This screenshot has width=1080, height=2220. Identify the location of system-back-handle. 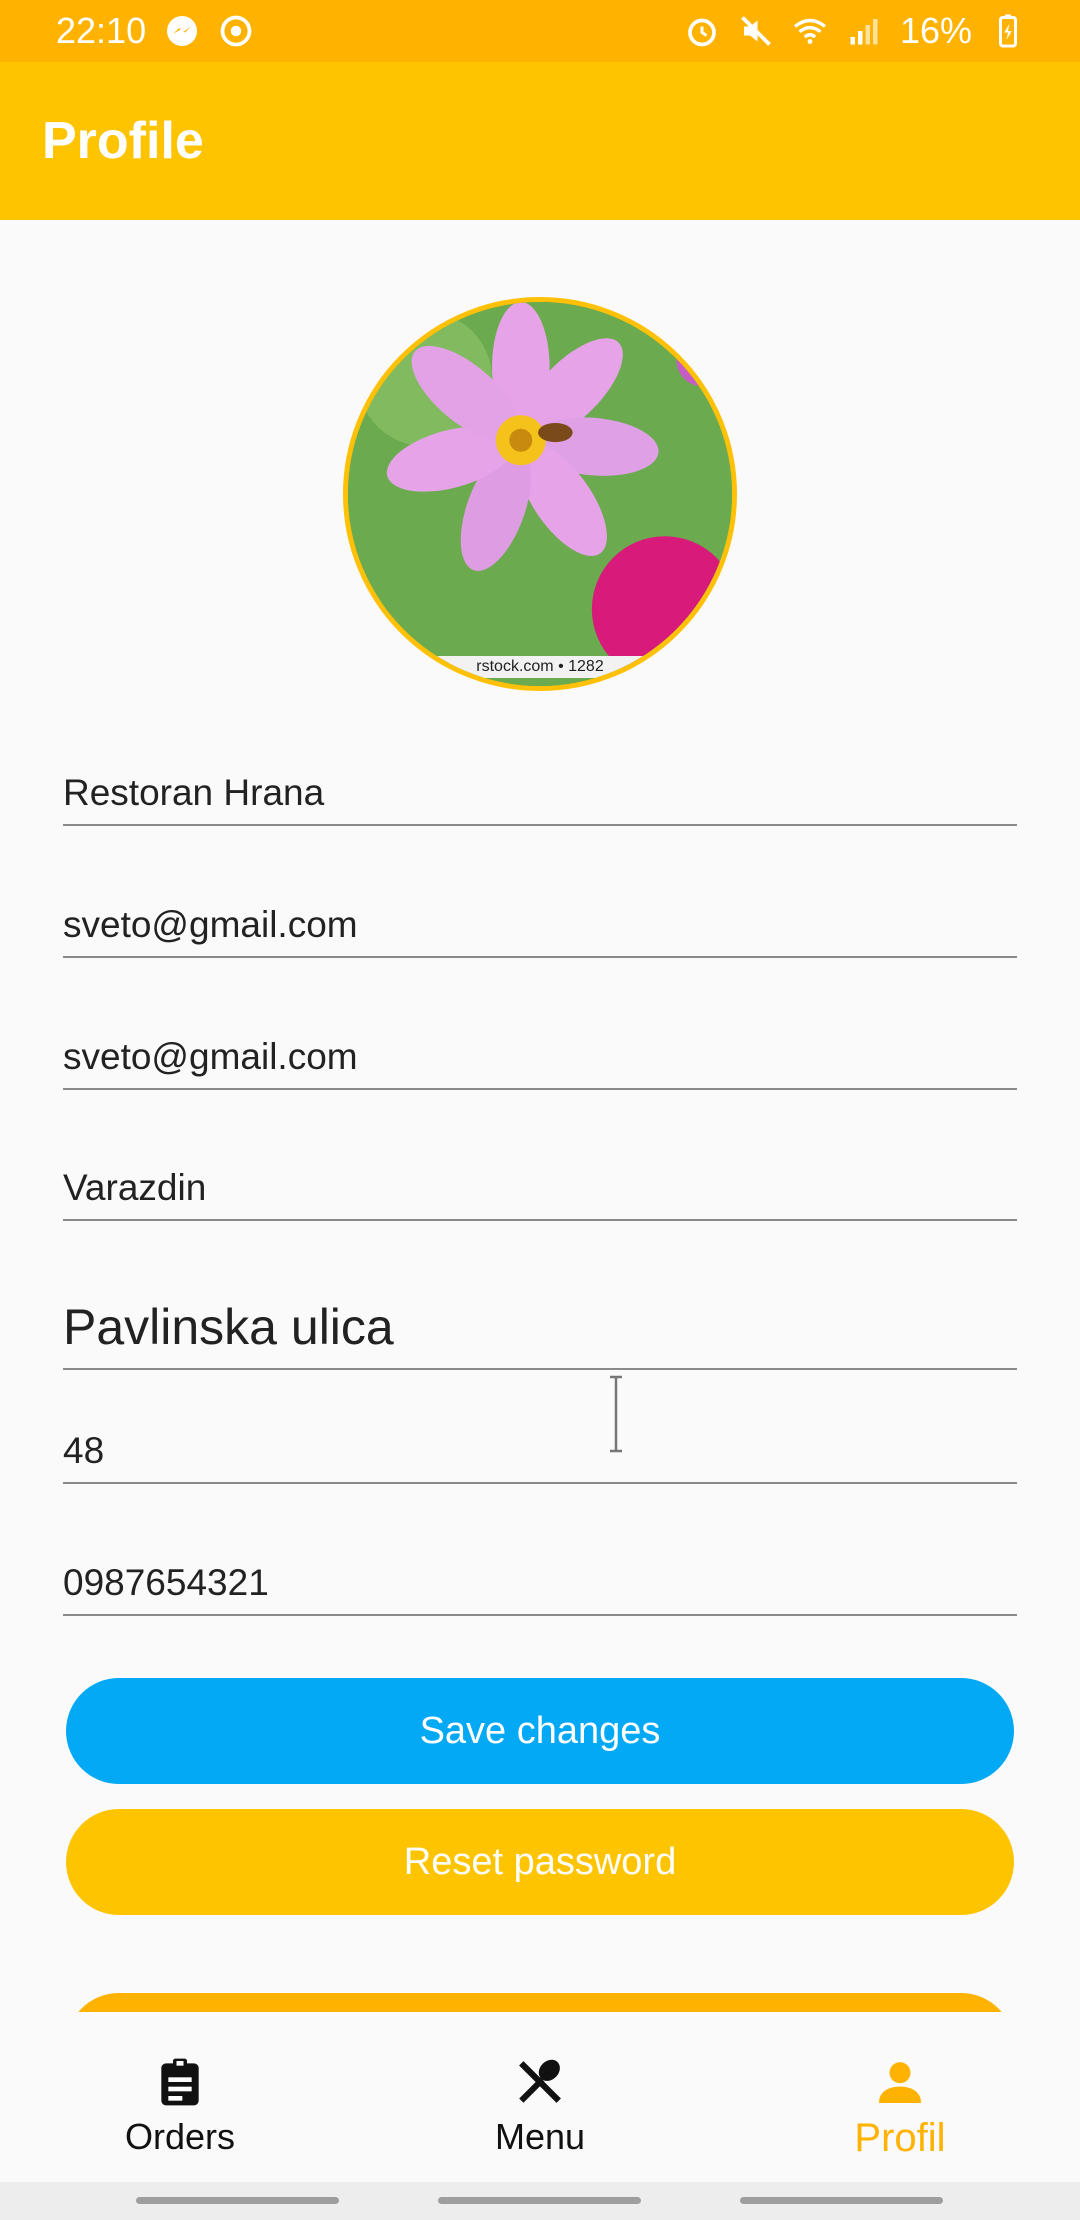
(237, 2200).